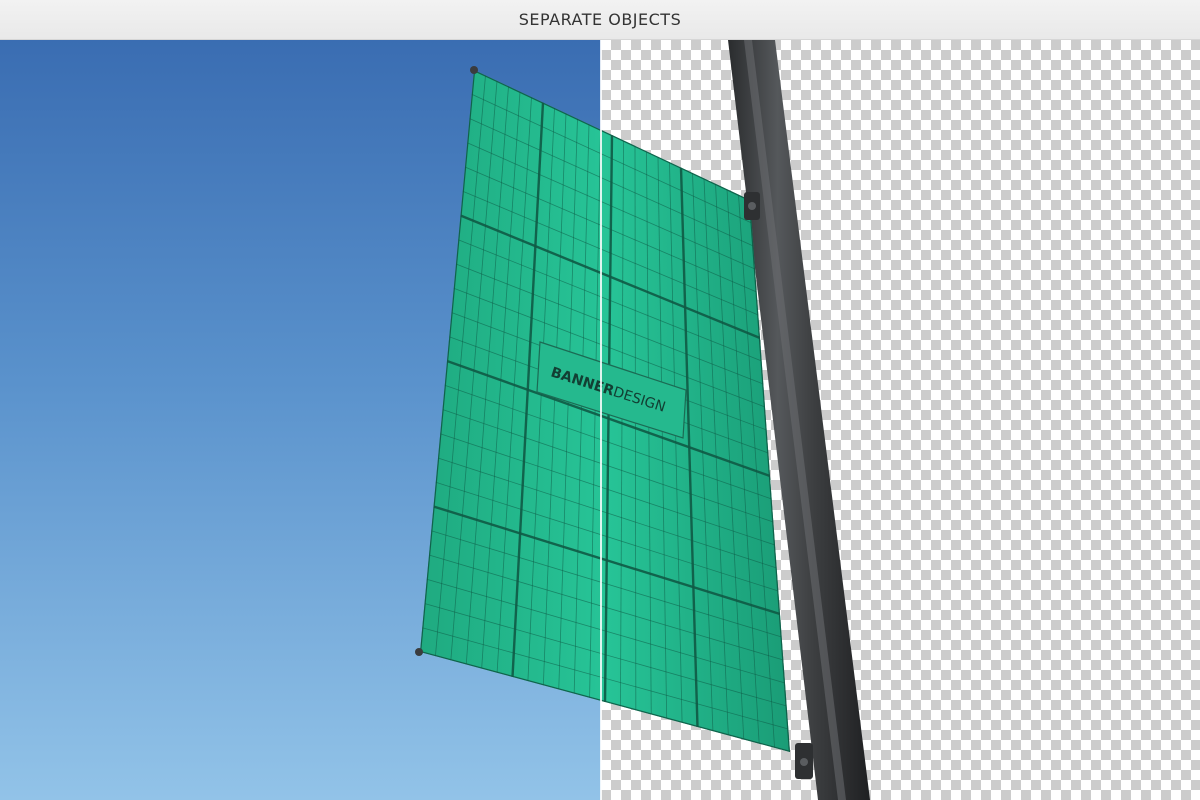 The width and height of the screenshot is (1200, 800). I want to click on title-bar: SEPARATE OBJECTS, so click(600, 20).